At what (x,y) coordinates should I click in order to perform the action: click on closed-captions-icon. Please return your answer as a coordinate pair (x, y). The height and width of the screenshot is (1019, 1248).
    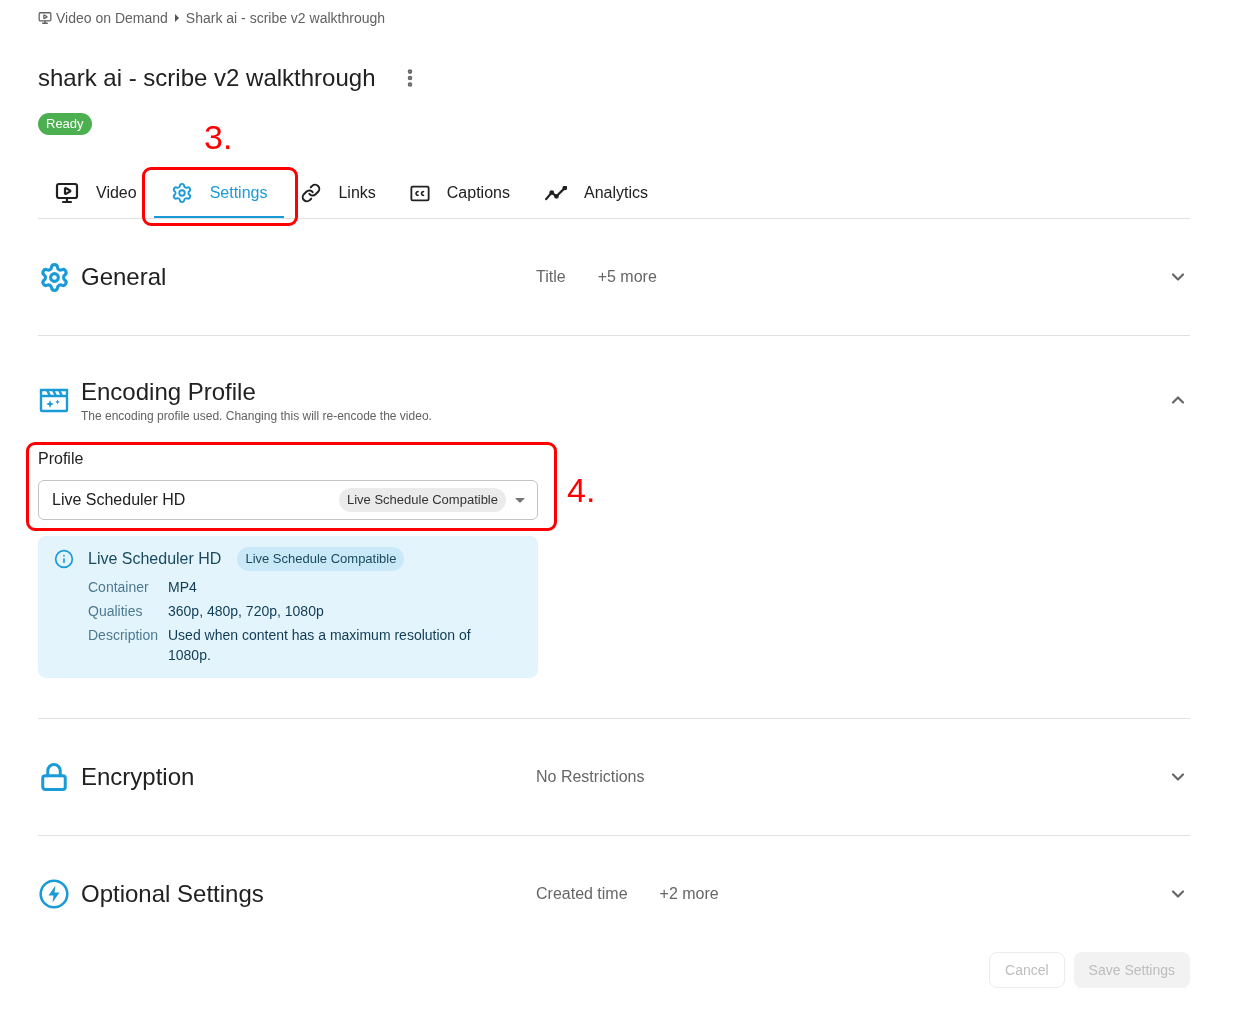
    Looking at the image, I should click on (419, 193).